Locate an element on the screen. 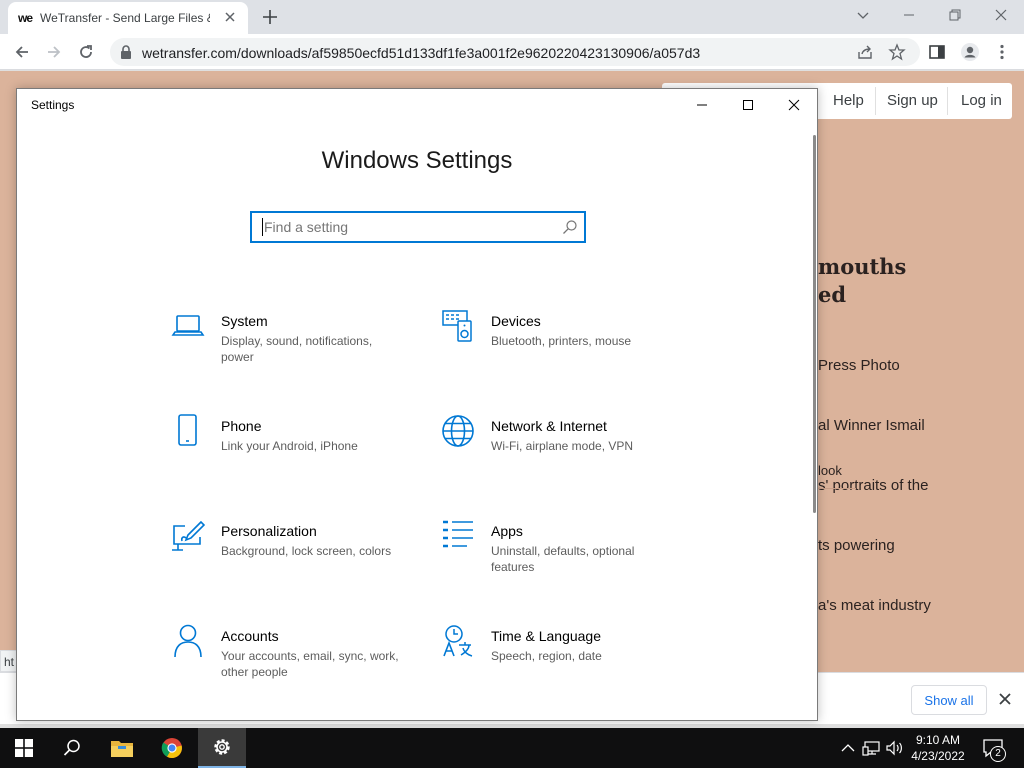 Image resolution: width=1024 pixels, height=768 pixels. new-tab-icon is located at coordinates (270, 17).